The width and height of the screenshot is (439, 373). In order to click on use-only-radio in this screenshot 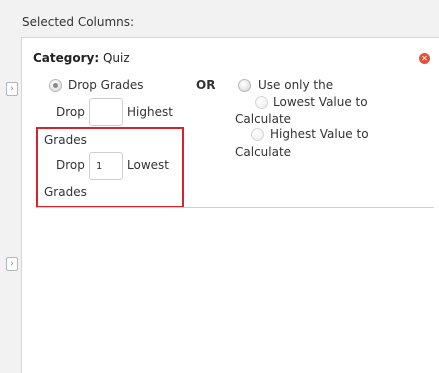, I will do `click(244, 85)`.